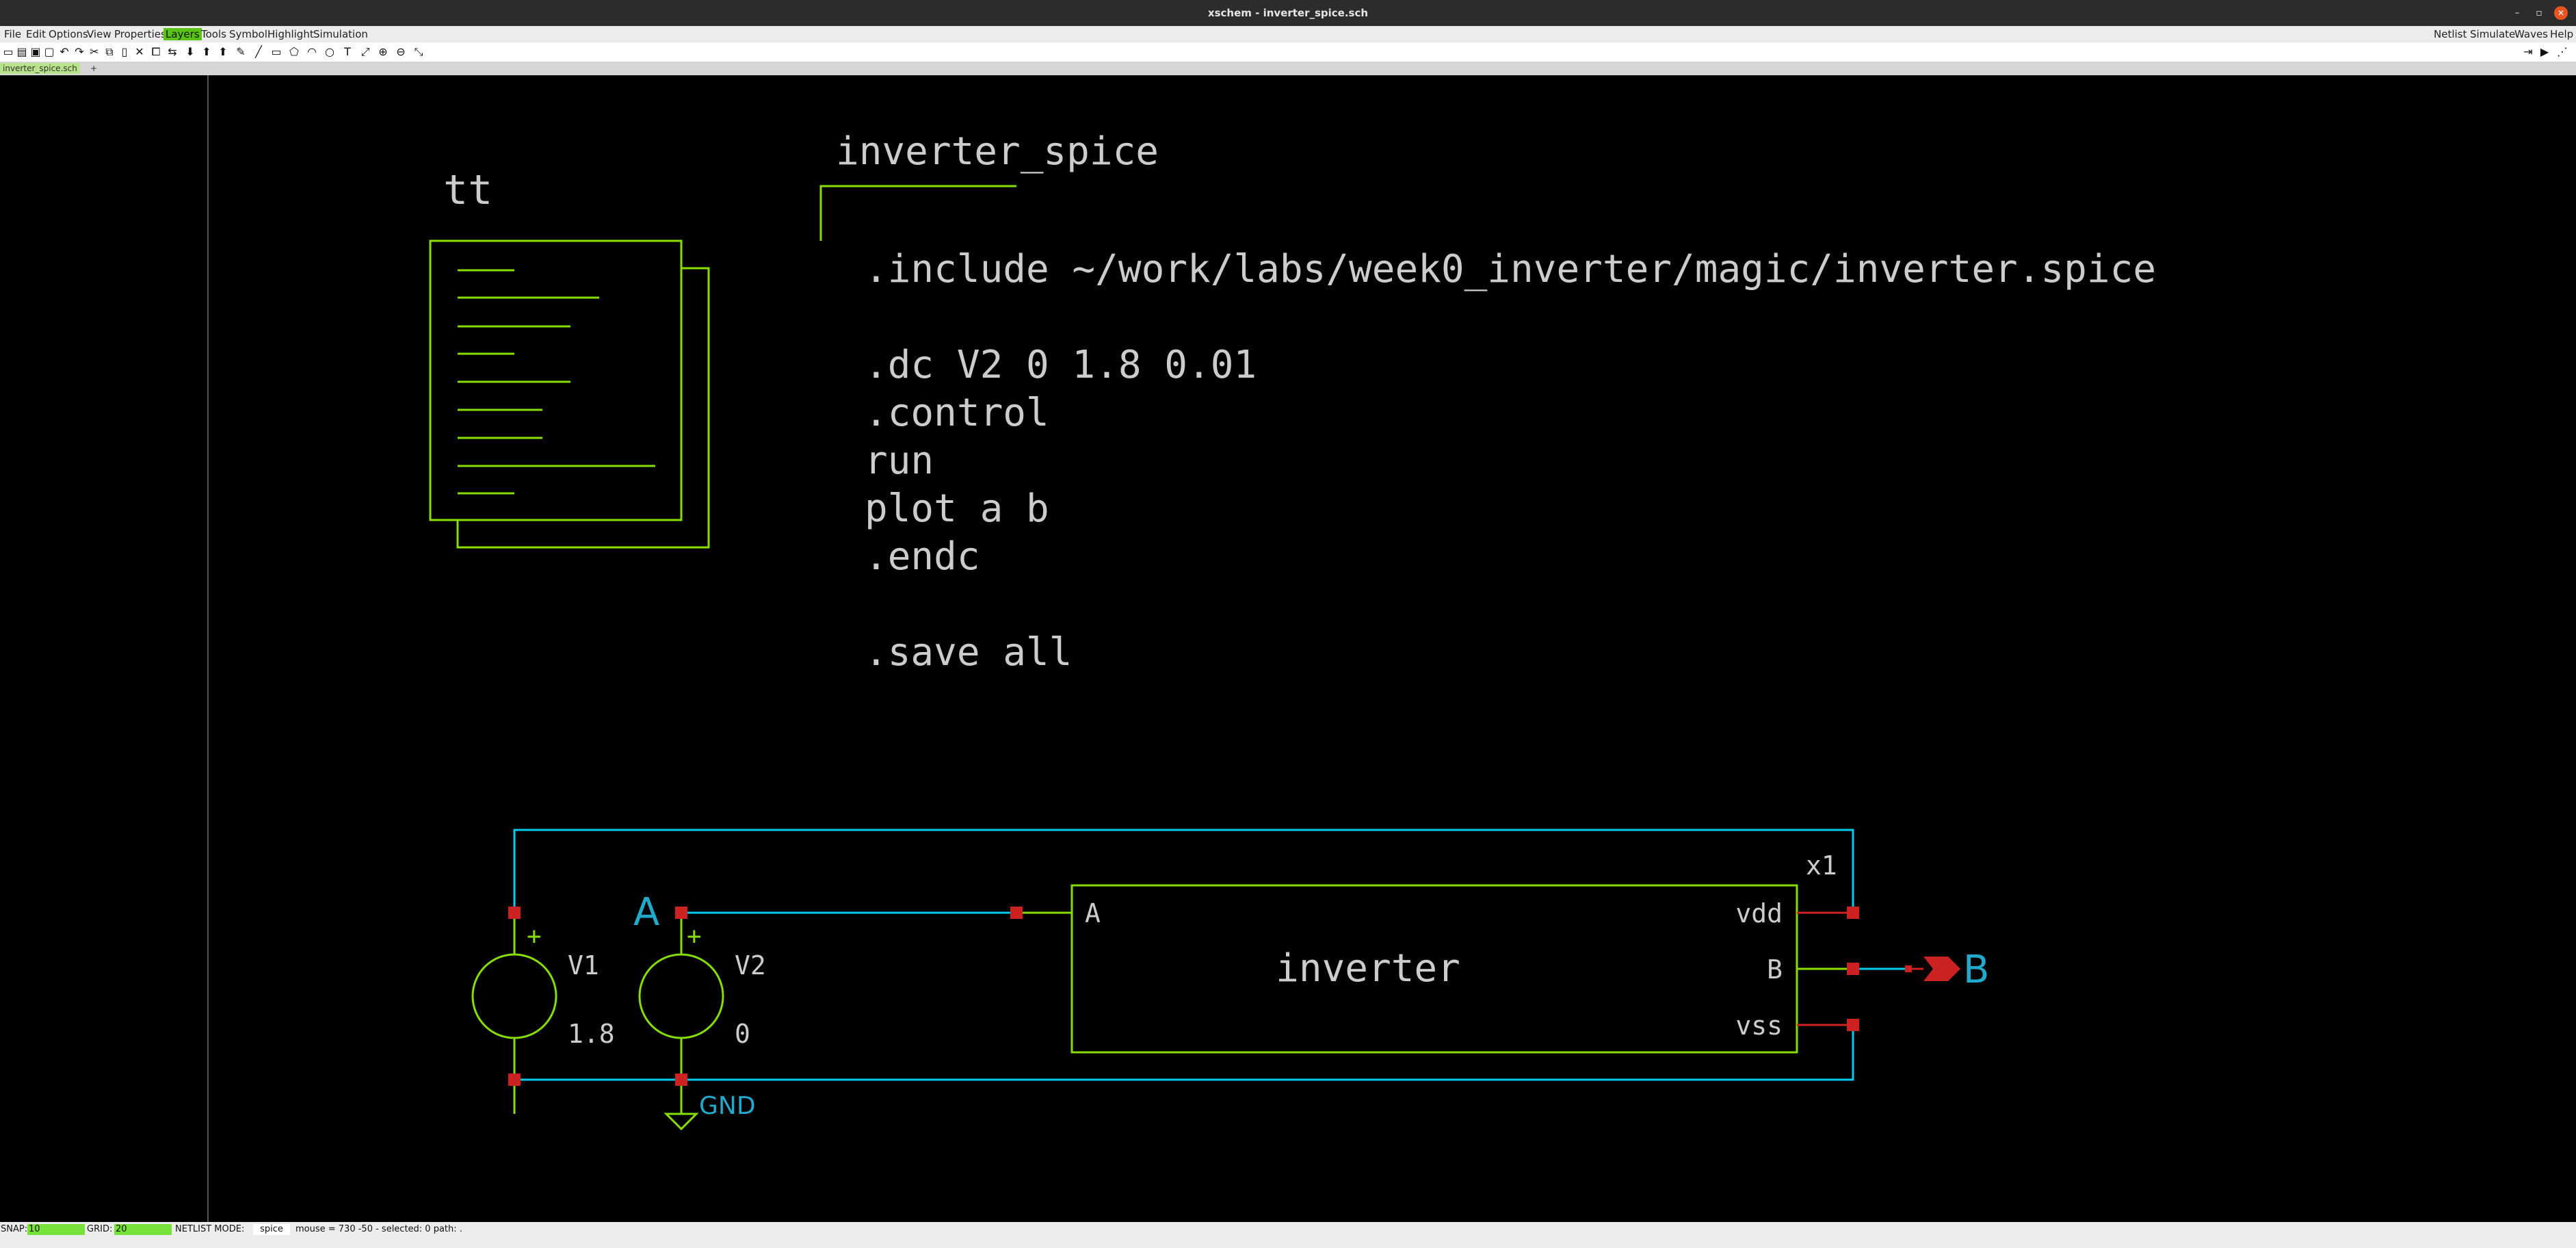 The width and height of the screenshot is (2576, 1248). I want to click on netlist-icon: ⇥, so click(2528, 52).